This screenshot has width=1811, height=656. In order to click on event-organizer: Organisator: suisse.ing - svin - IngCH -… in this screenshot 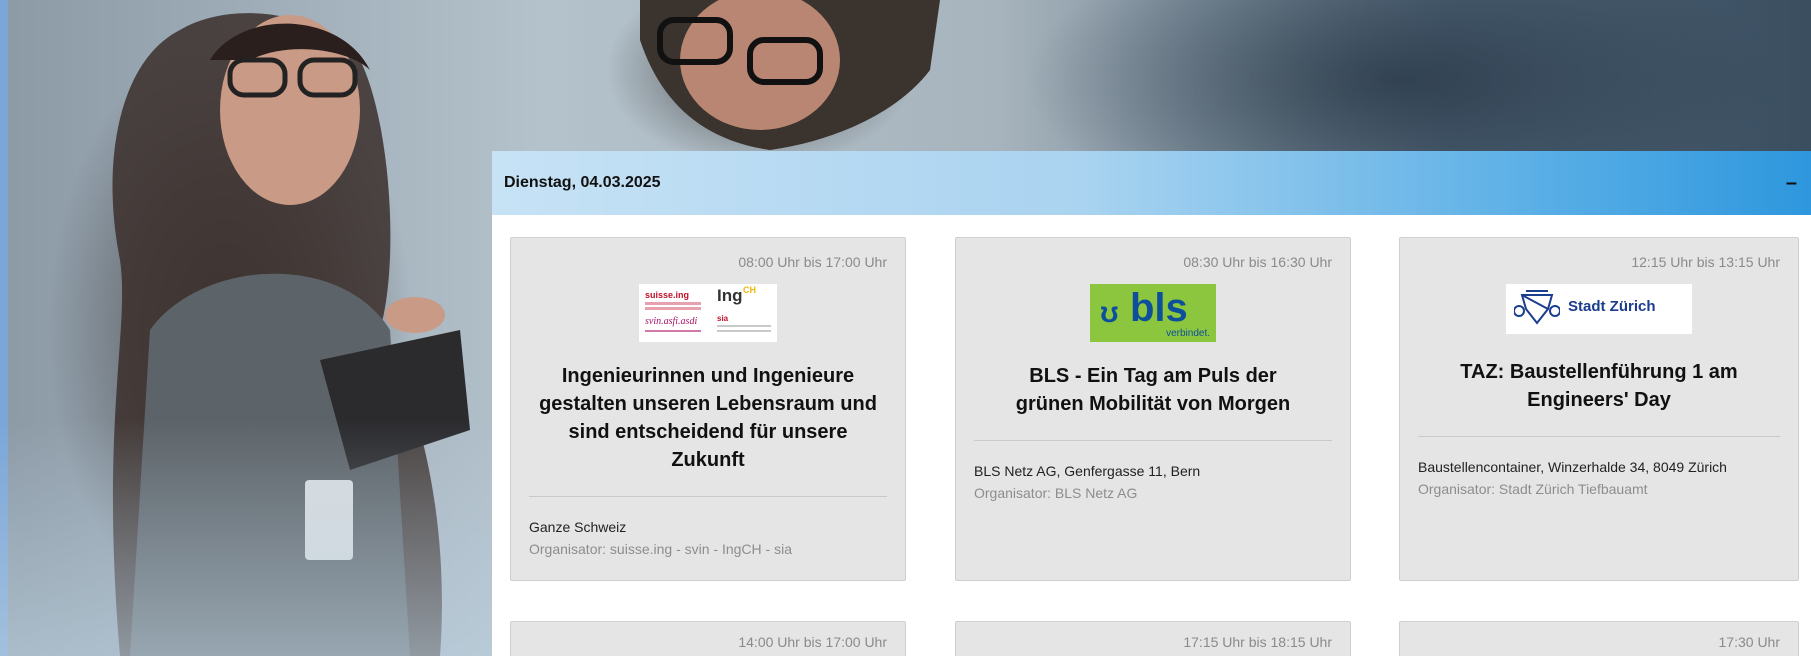, I will do `click(660, 549)`.